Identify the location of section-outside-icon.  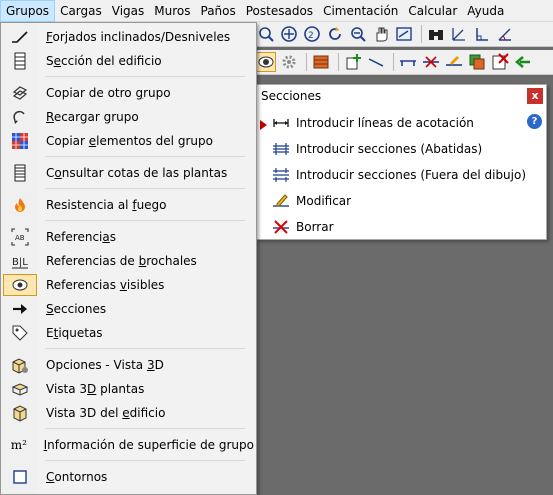
(281, 175).